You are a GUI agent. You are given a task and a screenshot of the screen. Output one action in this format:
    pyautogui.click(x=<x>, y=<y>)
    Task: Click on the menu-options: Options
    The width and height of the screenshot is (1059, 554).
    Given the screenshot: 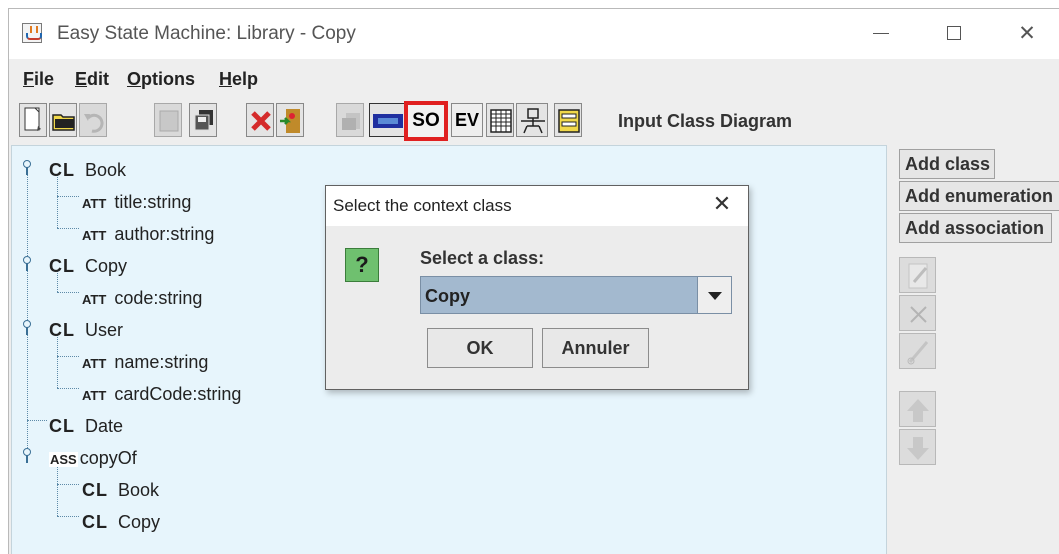 What is the action you would take?
    pyautogui.click(x=161, y=79)
    